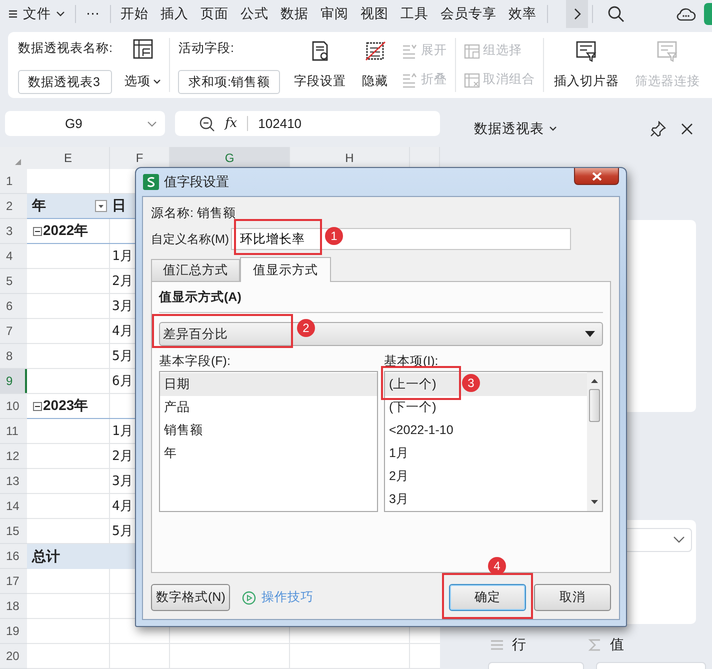 This screenshot has height=669, width=712. I want to click on list-item: 产品, so click(268, 407).